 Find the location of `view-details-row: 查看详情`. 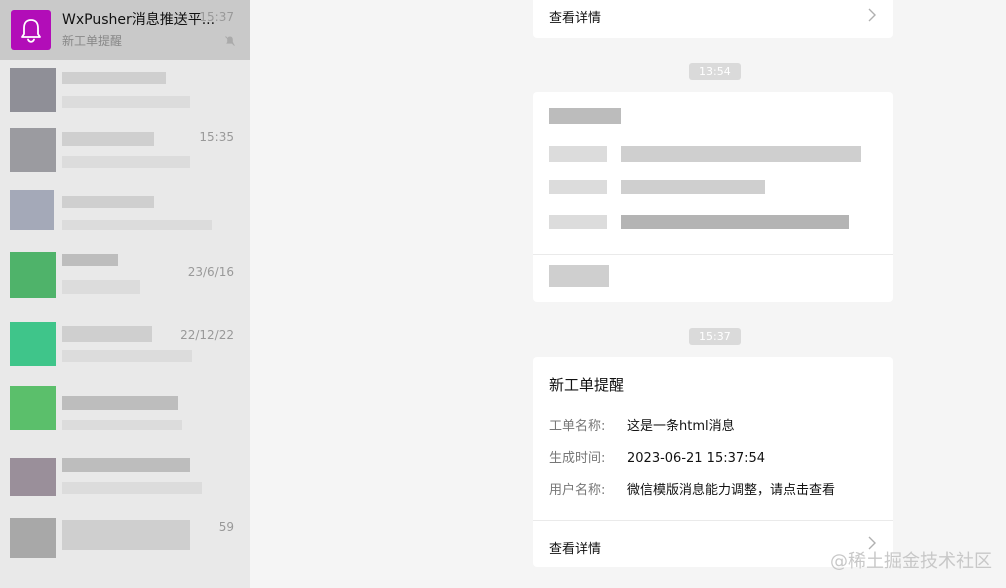

view-details-row: 查看详情 is located at coordinates (713, 19).